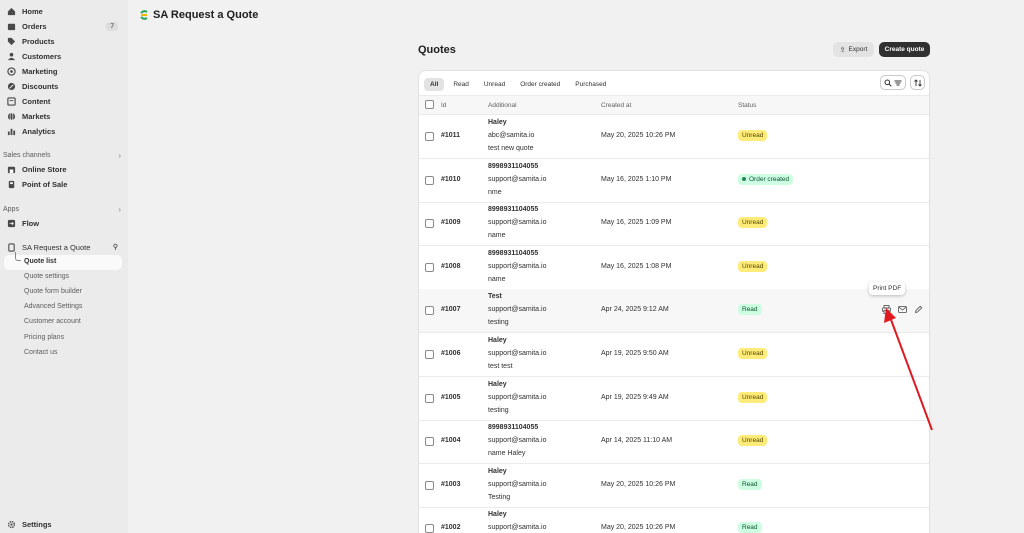 This screenshot has width=1024, height=533. Describe the element at coordinates (842, 50) in the screenshot. I see `export-icon: ⇪` at that location.